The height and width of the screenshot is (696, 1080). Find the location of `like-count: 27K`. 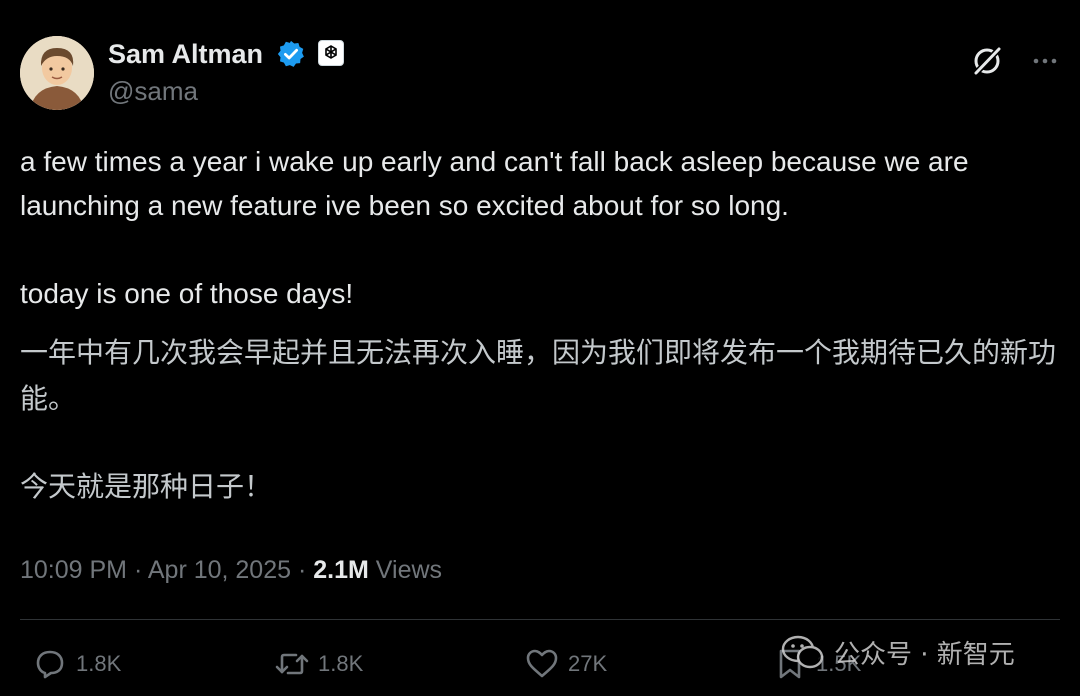

like-count: 27K is located at coordinates (588, 663).